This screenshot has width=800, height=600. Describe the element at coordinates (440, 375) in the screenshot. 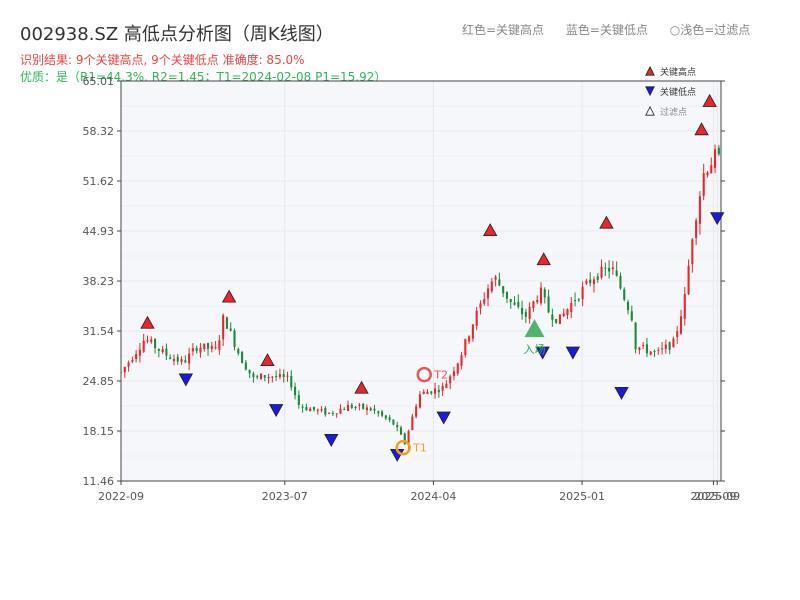

I see `t2-label: T2` at that location.